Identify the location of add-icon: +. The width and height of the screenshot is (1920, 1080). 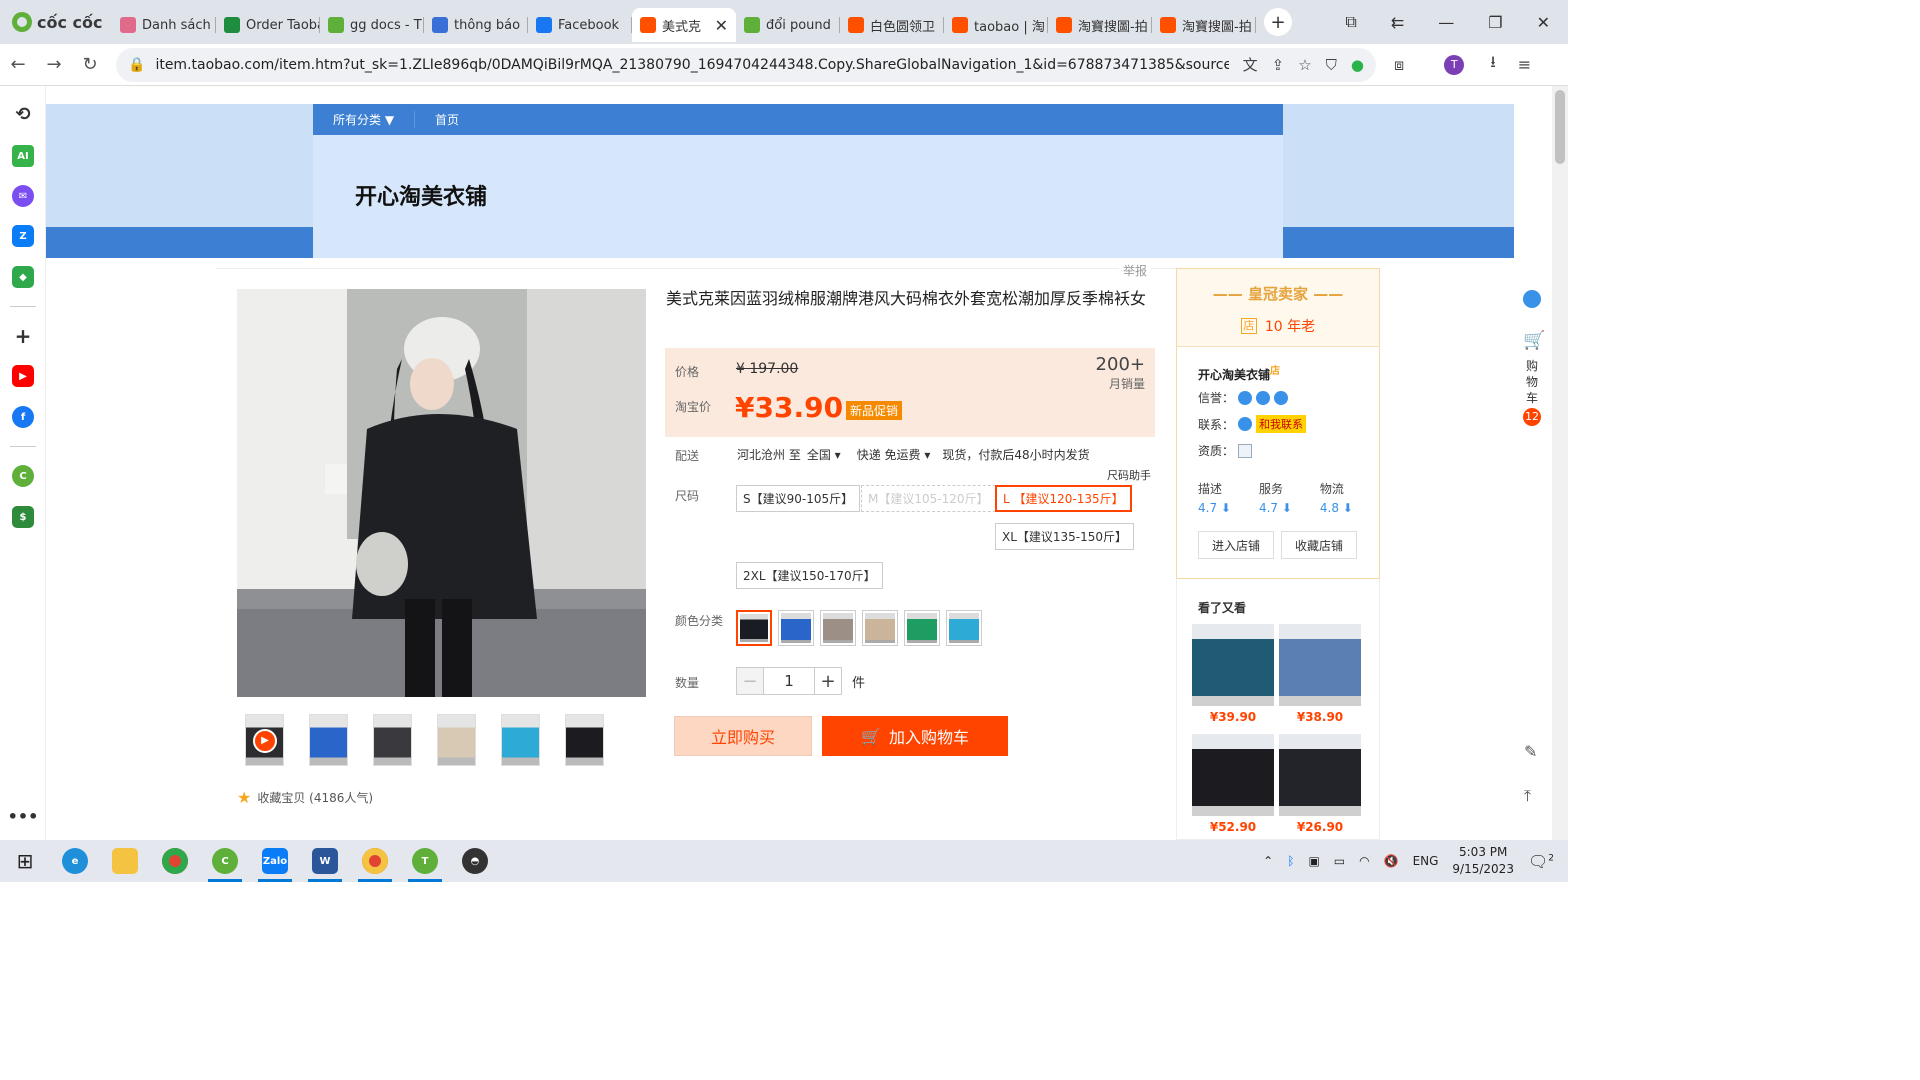
(23, 336).